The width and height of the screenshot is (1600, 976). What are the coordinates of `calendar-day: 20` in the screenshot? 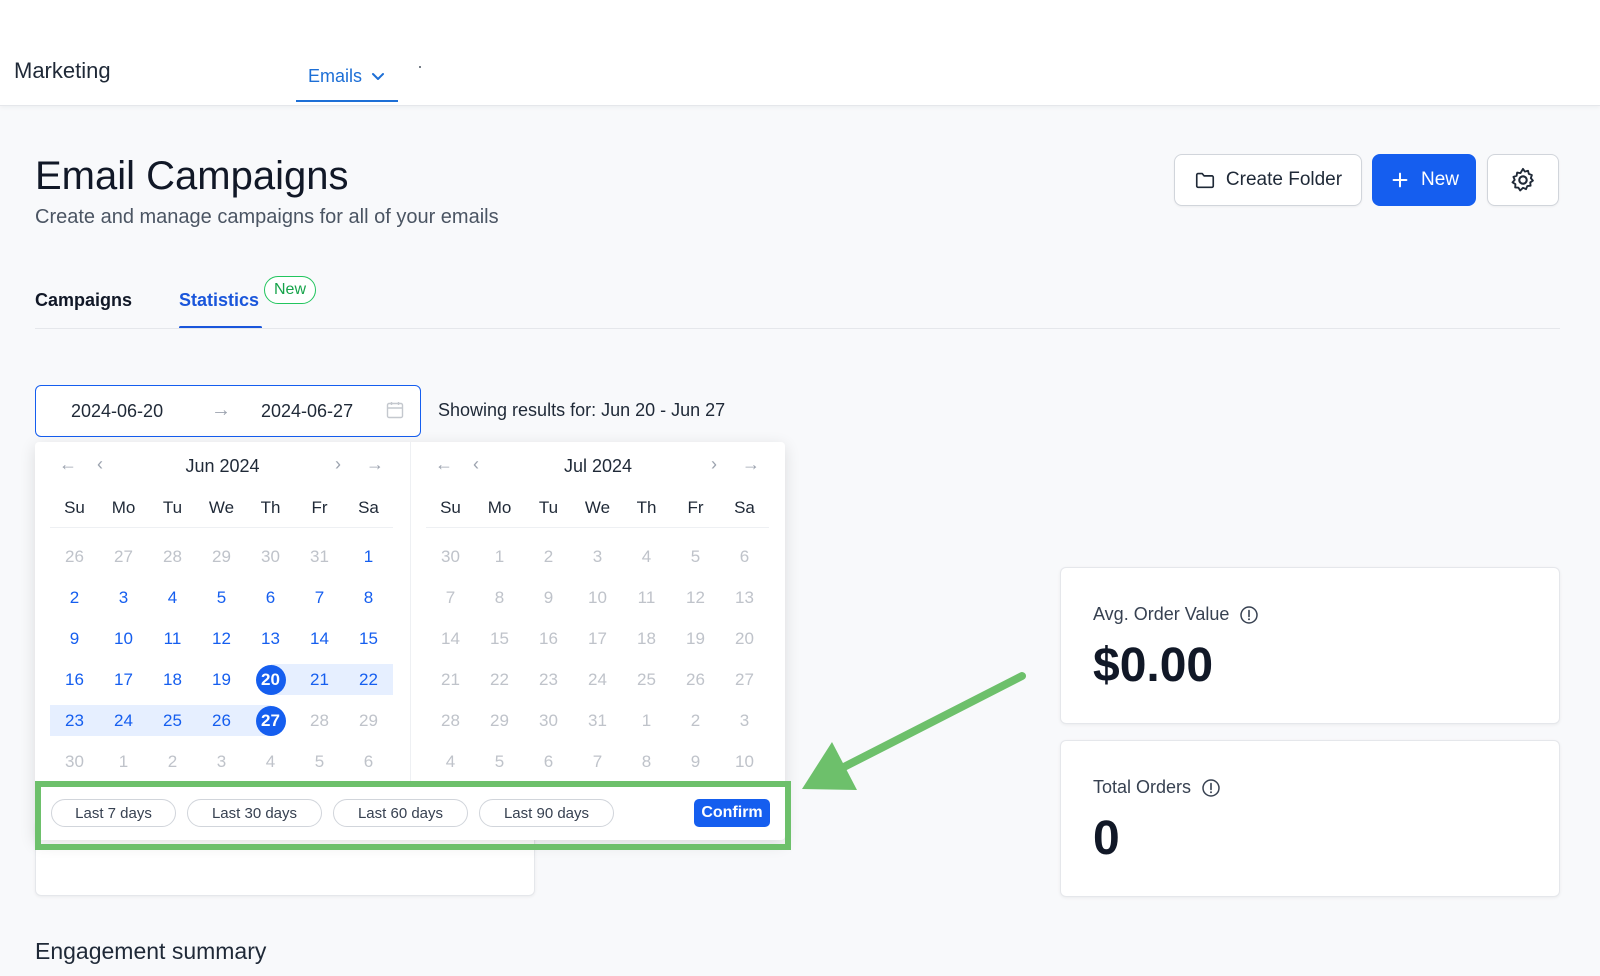 It's located at (744, 638).